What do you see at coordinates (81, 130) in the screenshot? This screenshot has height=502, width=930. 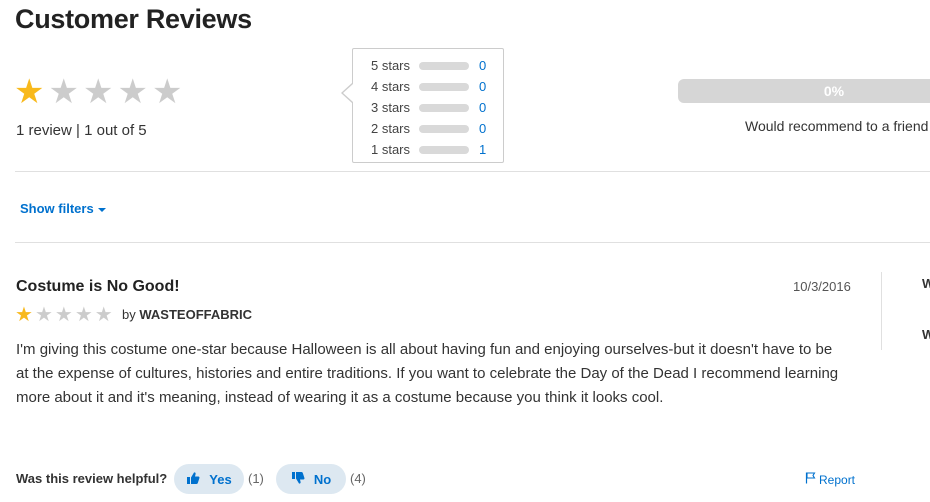 I see `rating-summary: 1 review | 1 out of 5` at bounding box center [81, 130].